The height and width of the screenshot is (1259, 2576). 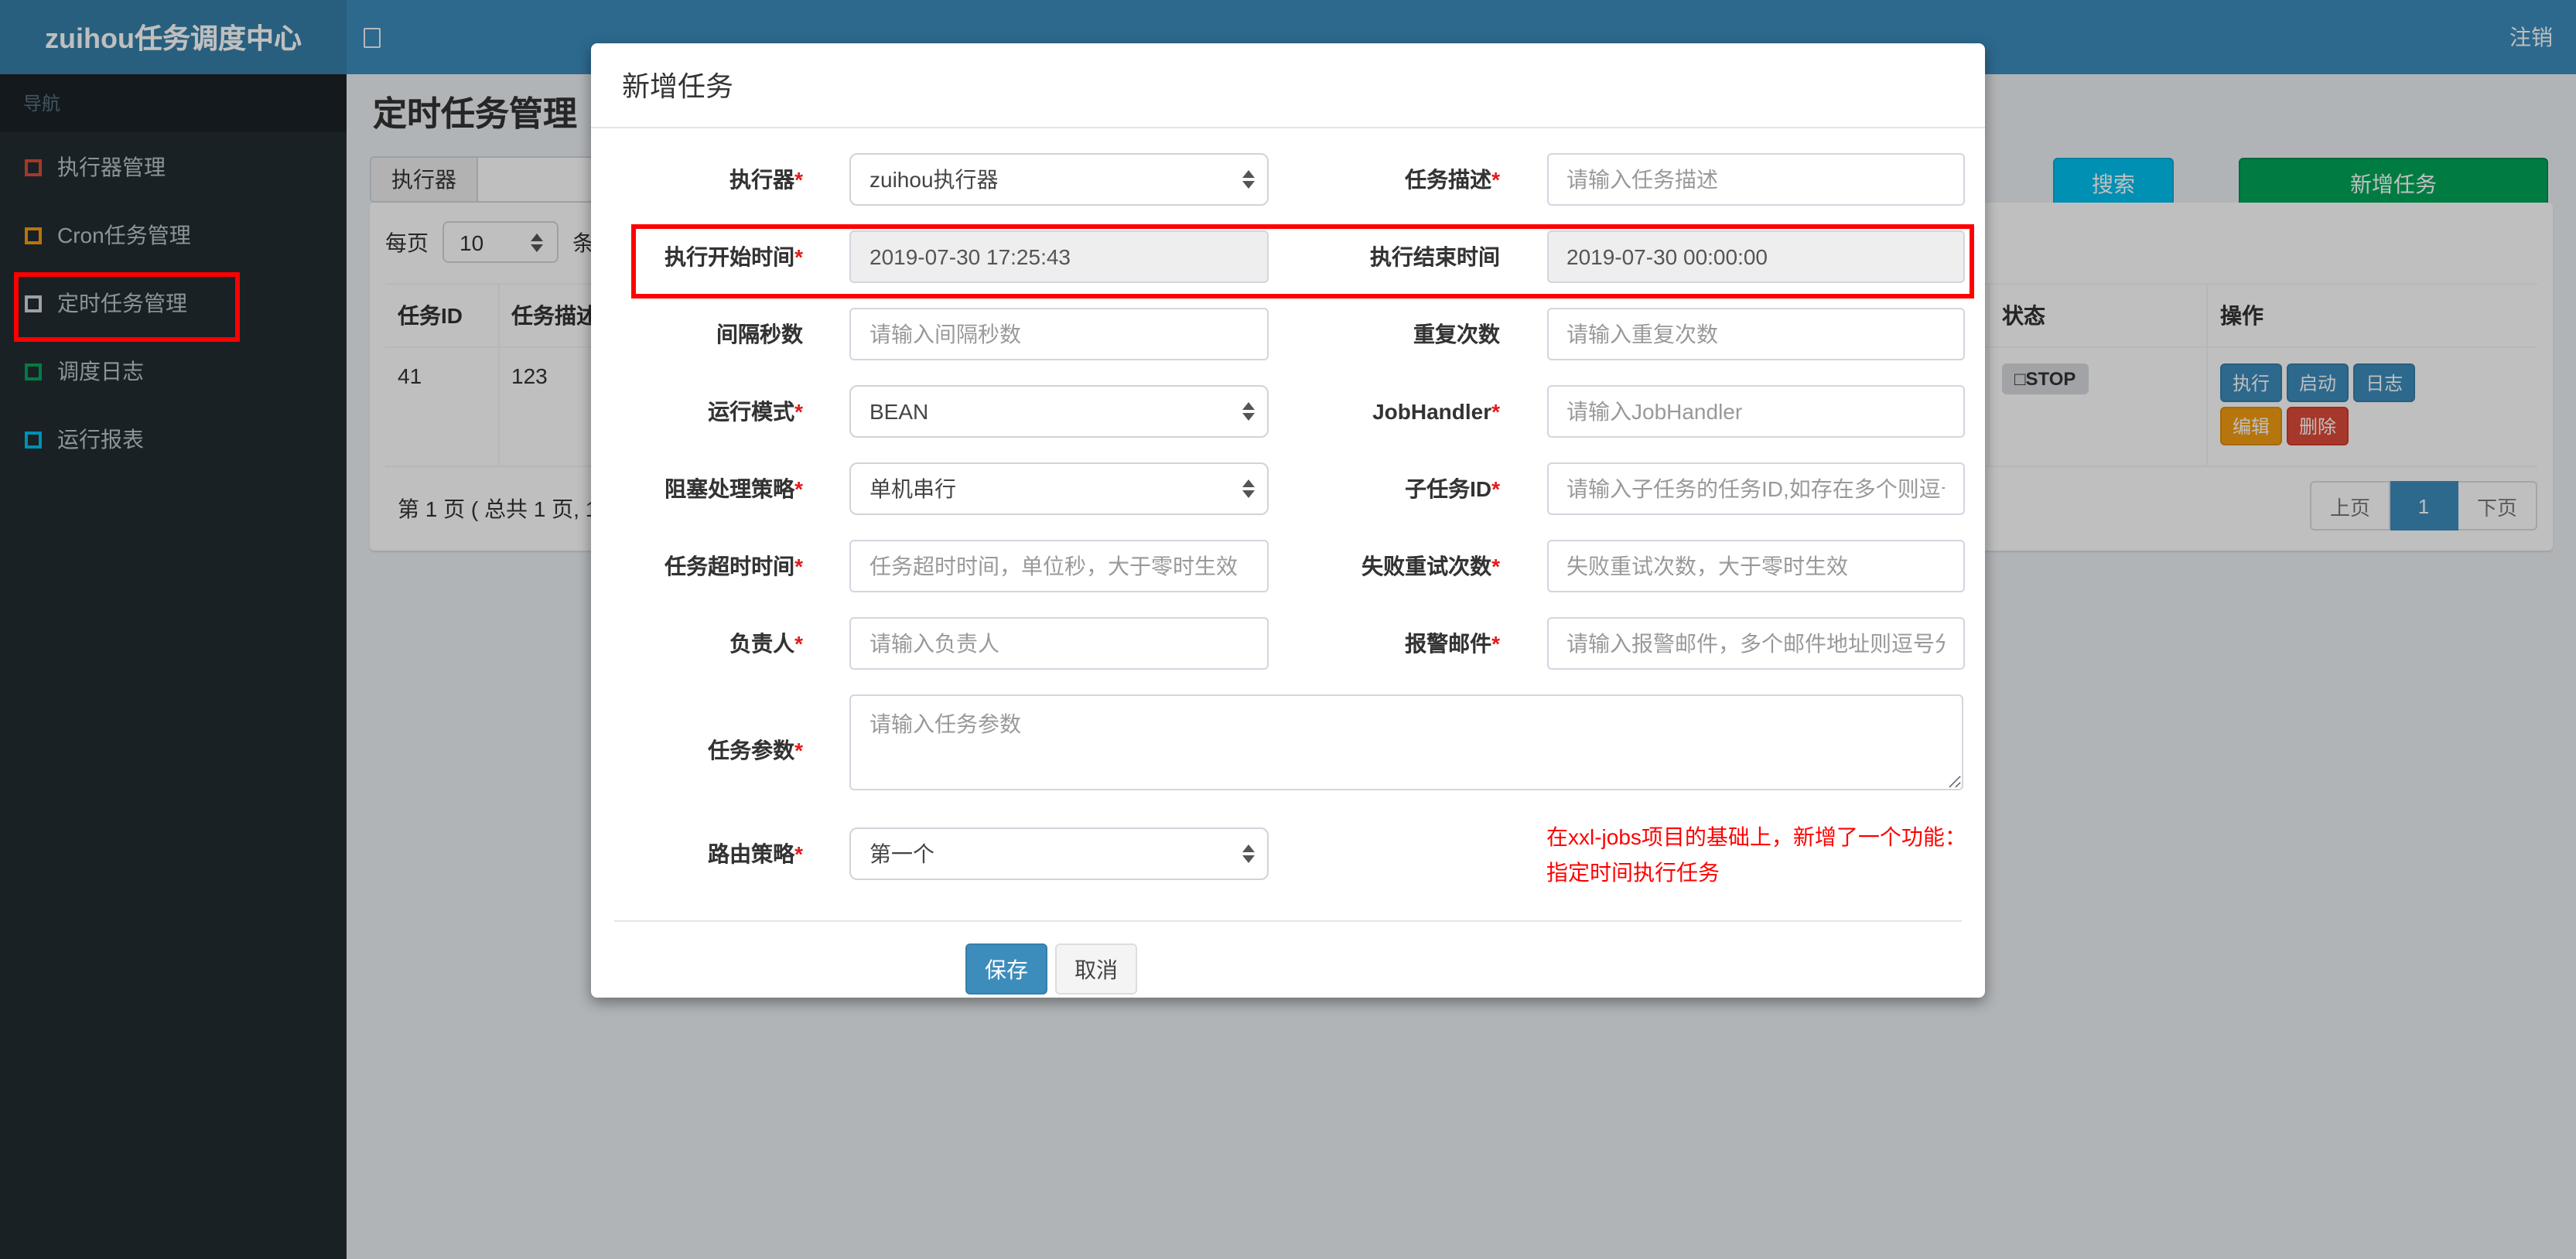 I want to click on form-row: 运行模式* BEAN JobHandler*, so click(x=1288, y=412).